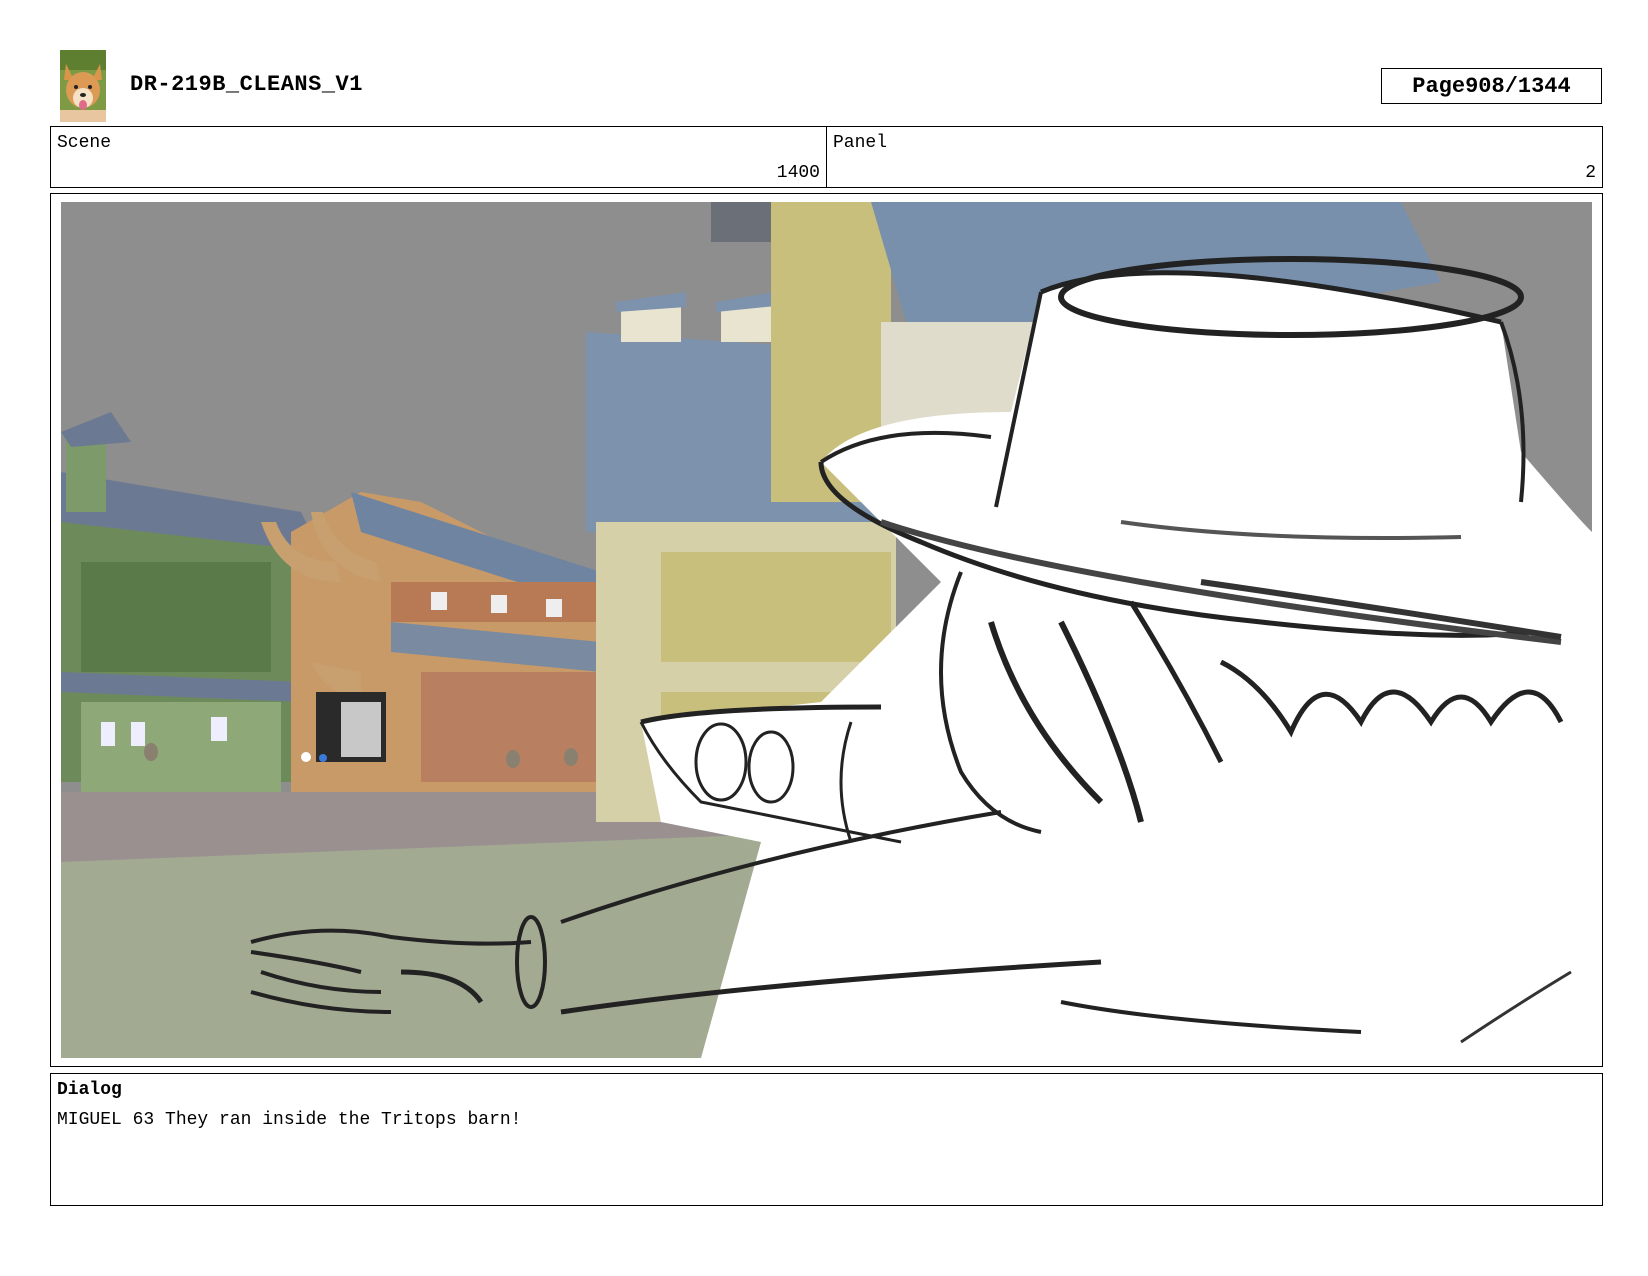 The height and width of the screenshot is (1276, 1648). I want to click on scene-cell: Scene 1400, so click(438, 157).